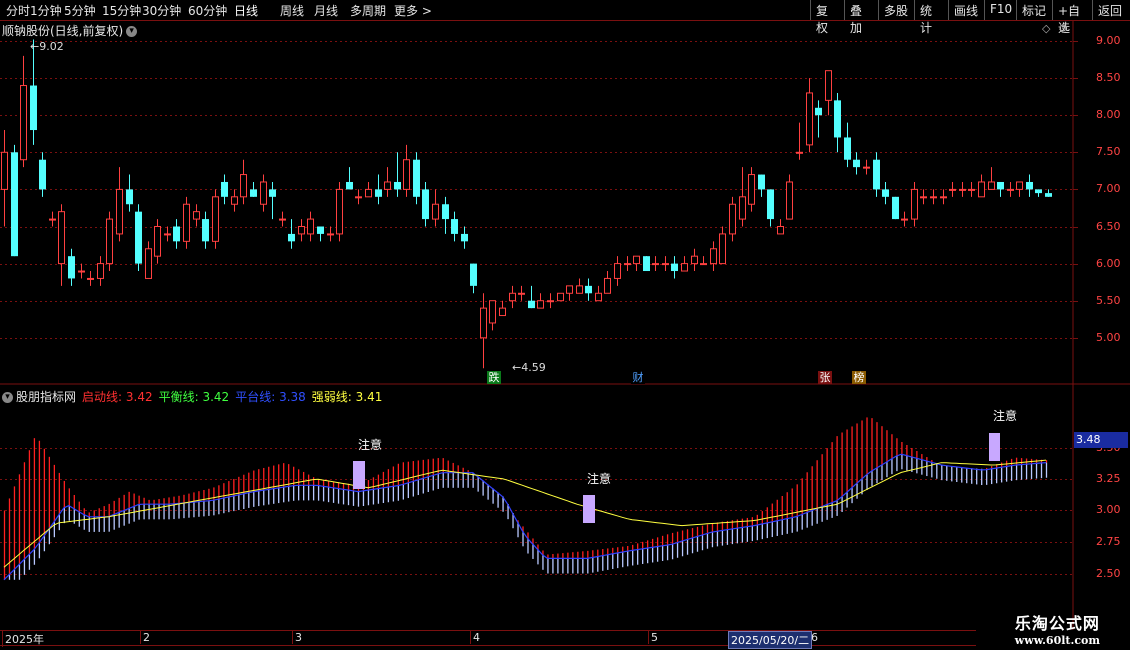  I want to click on date-axis-label: 2, so click(145, 637).